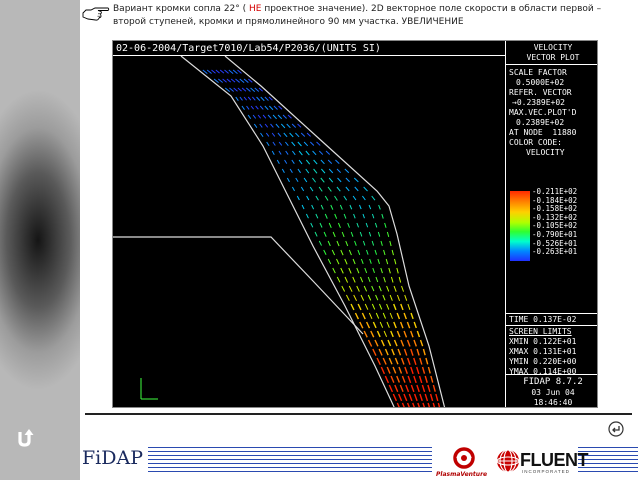 This screenshot has height=480, width=640. I want to click on plasmaventure-logo-text: PlasmaVenture, so click(462, 474).